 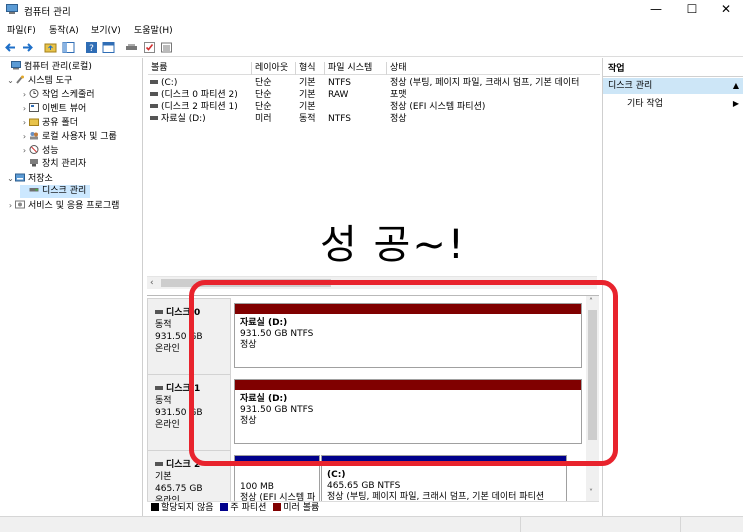 I want to click on tree-item-shared-folders: › 공유 폴더, so click(x=49, y=122).